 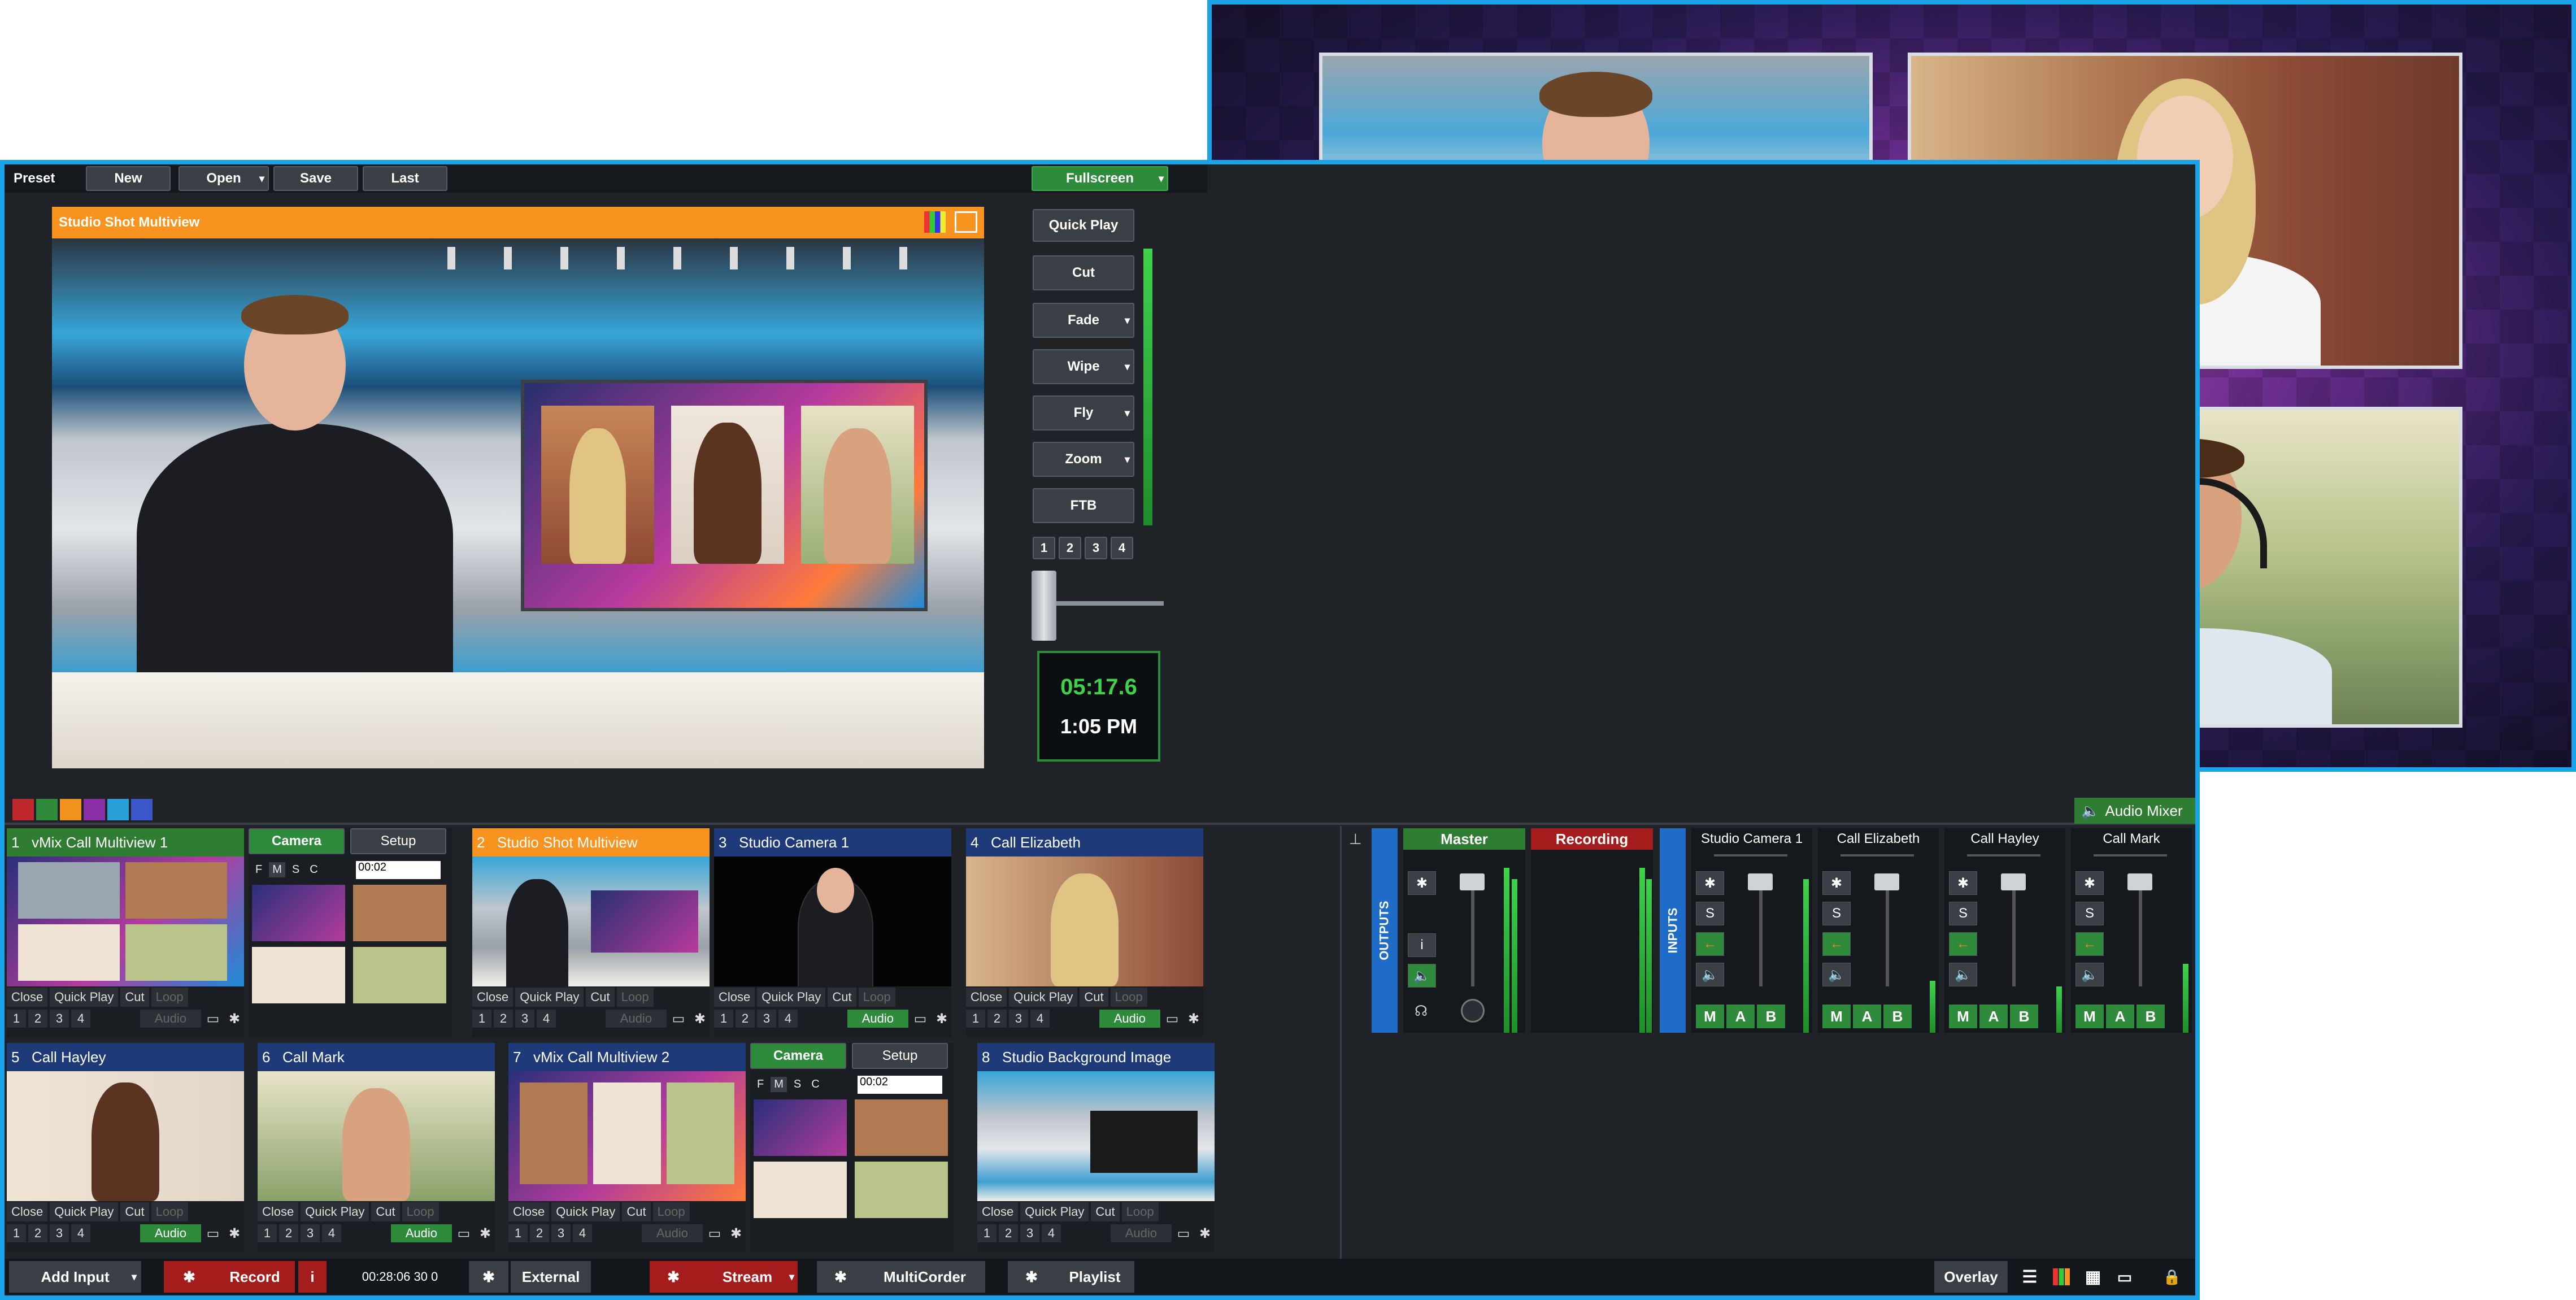 What do you see at coordinates (1740, 1016) in the screenshot?
I see `channel-1-a-button: A` at bounding box center [1740, 1016].